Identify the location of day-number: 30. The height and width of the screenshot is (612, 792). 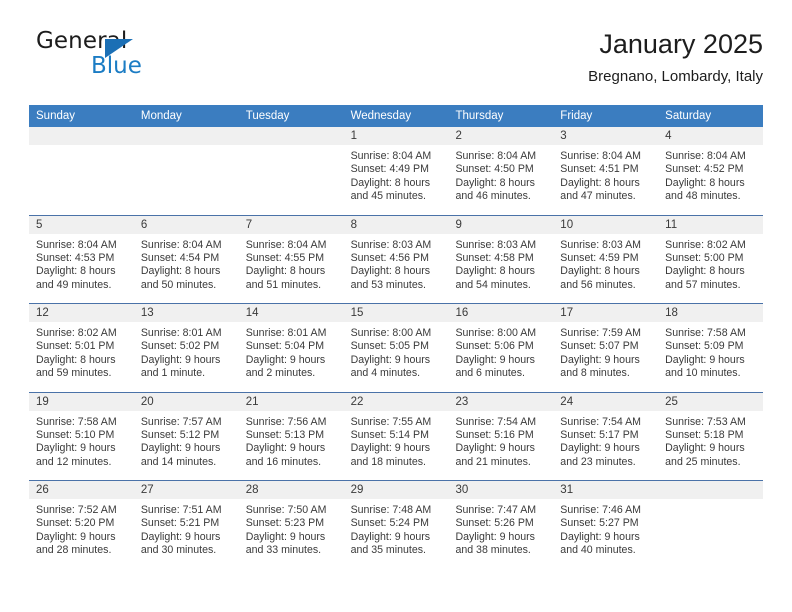
(501, 490).